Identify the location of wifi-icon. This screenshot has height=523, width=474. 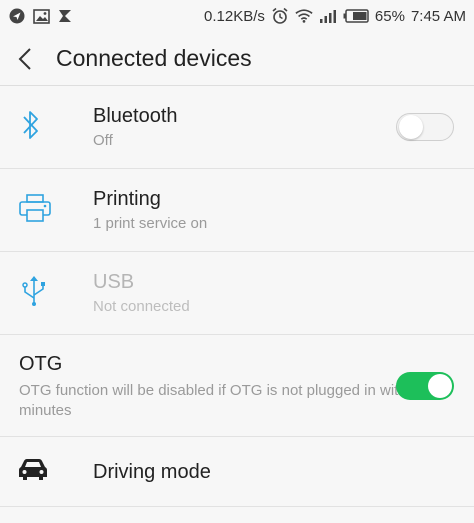
(304, 16).